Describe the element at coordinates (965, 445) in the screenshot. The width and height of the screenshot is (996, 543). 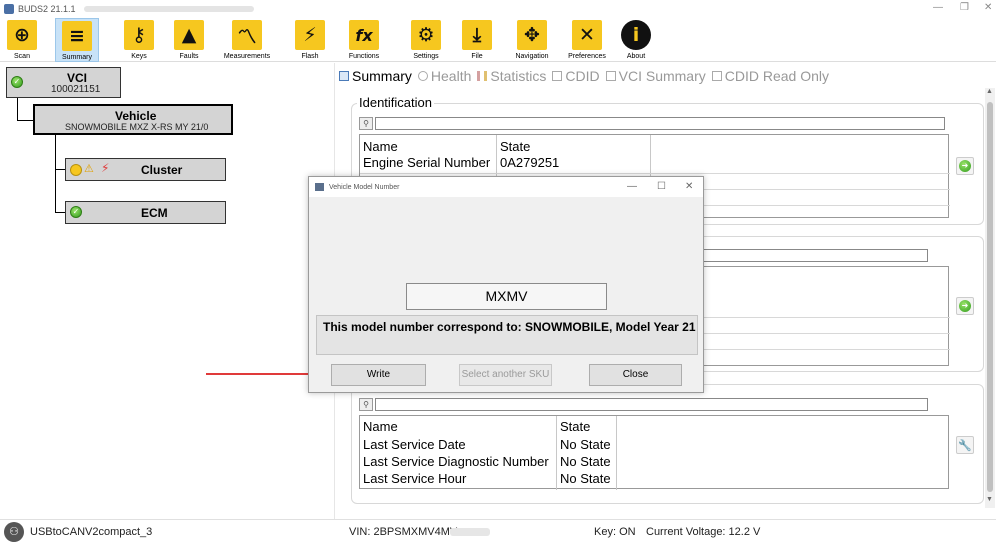
I see `service-action-button: 🔧` at that location.